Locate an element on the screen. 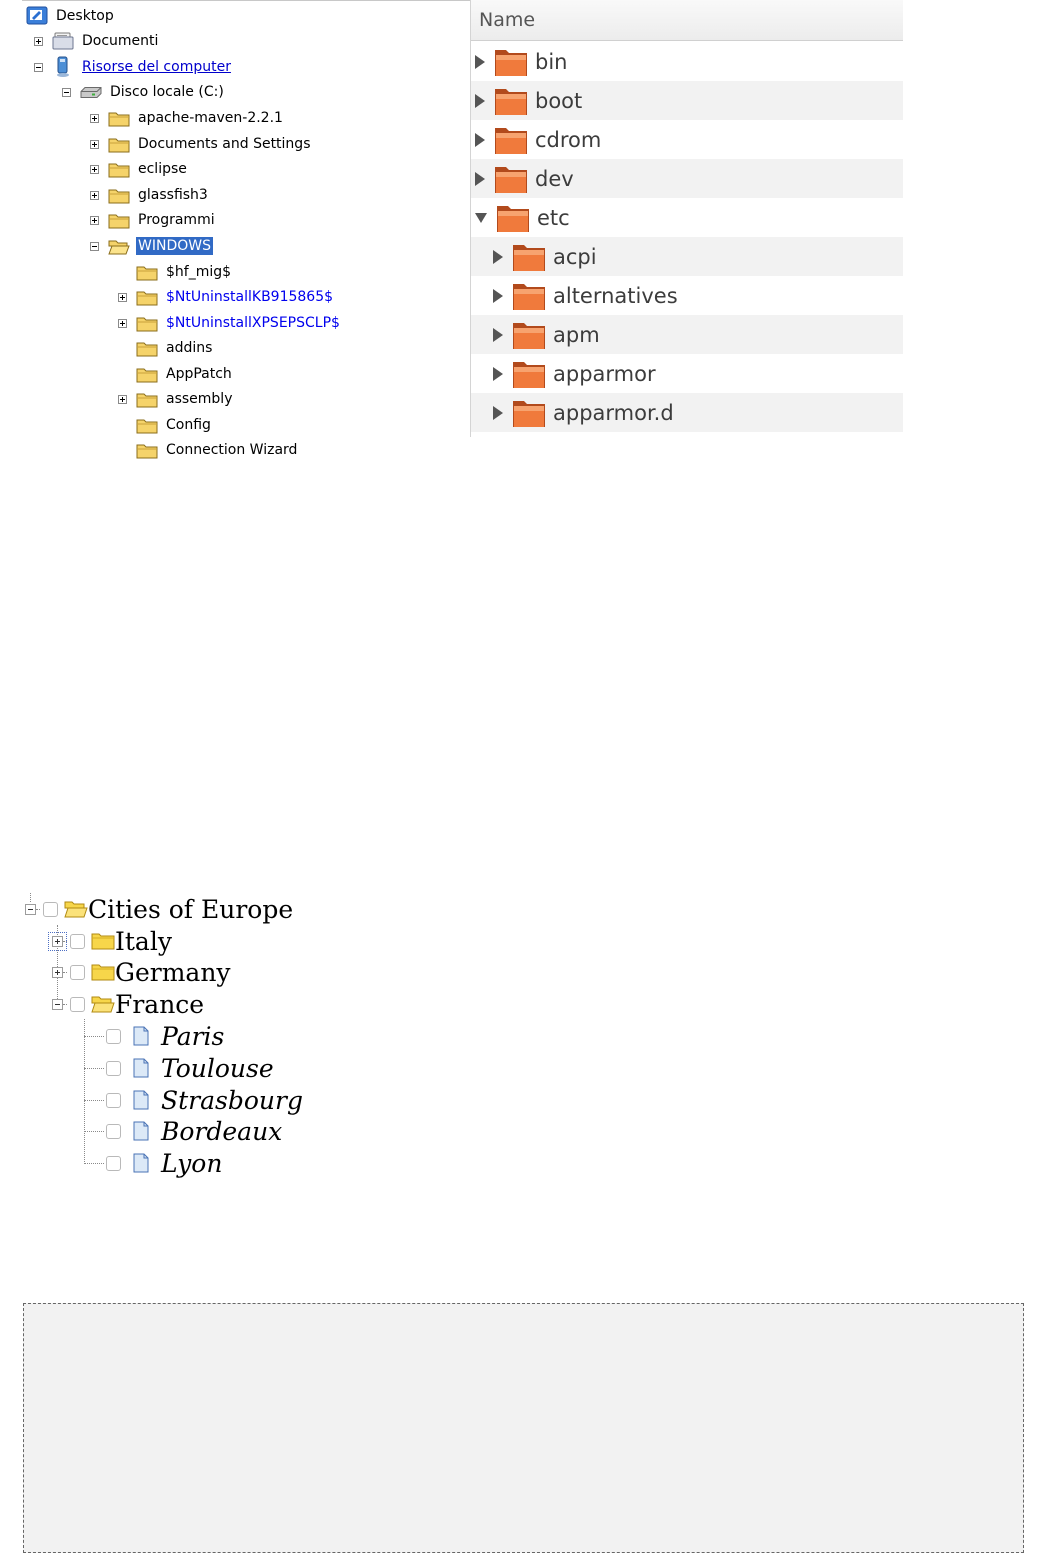  open-folder-icon is located at coordinates (103, 1004).